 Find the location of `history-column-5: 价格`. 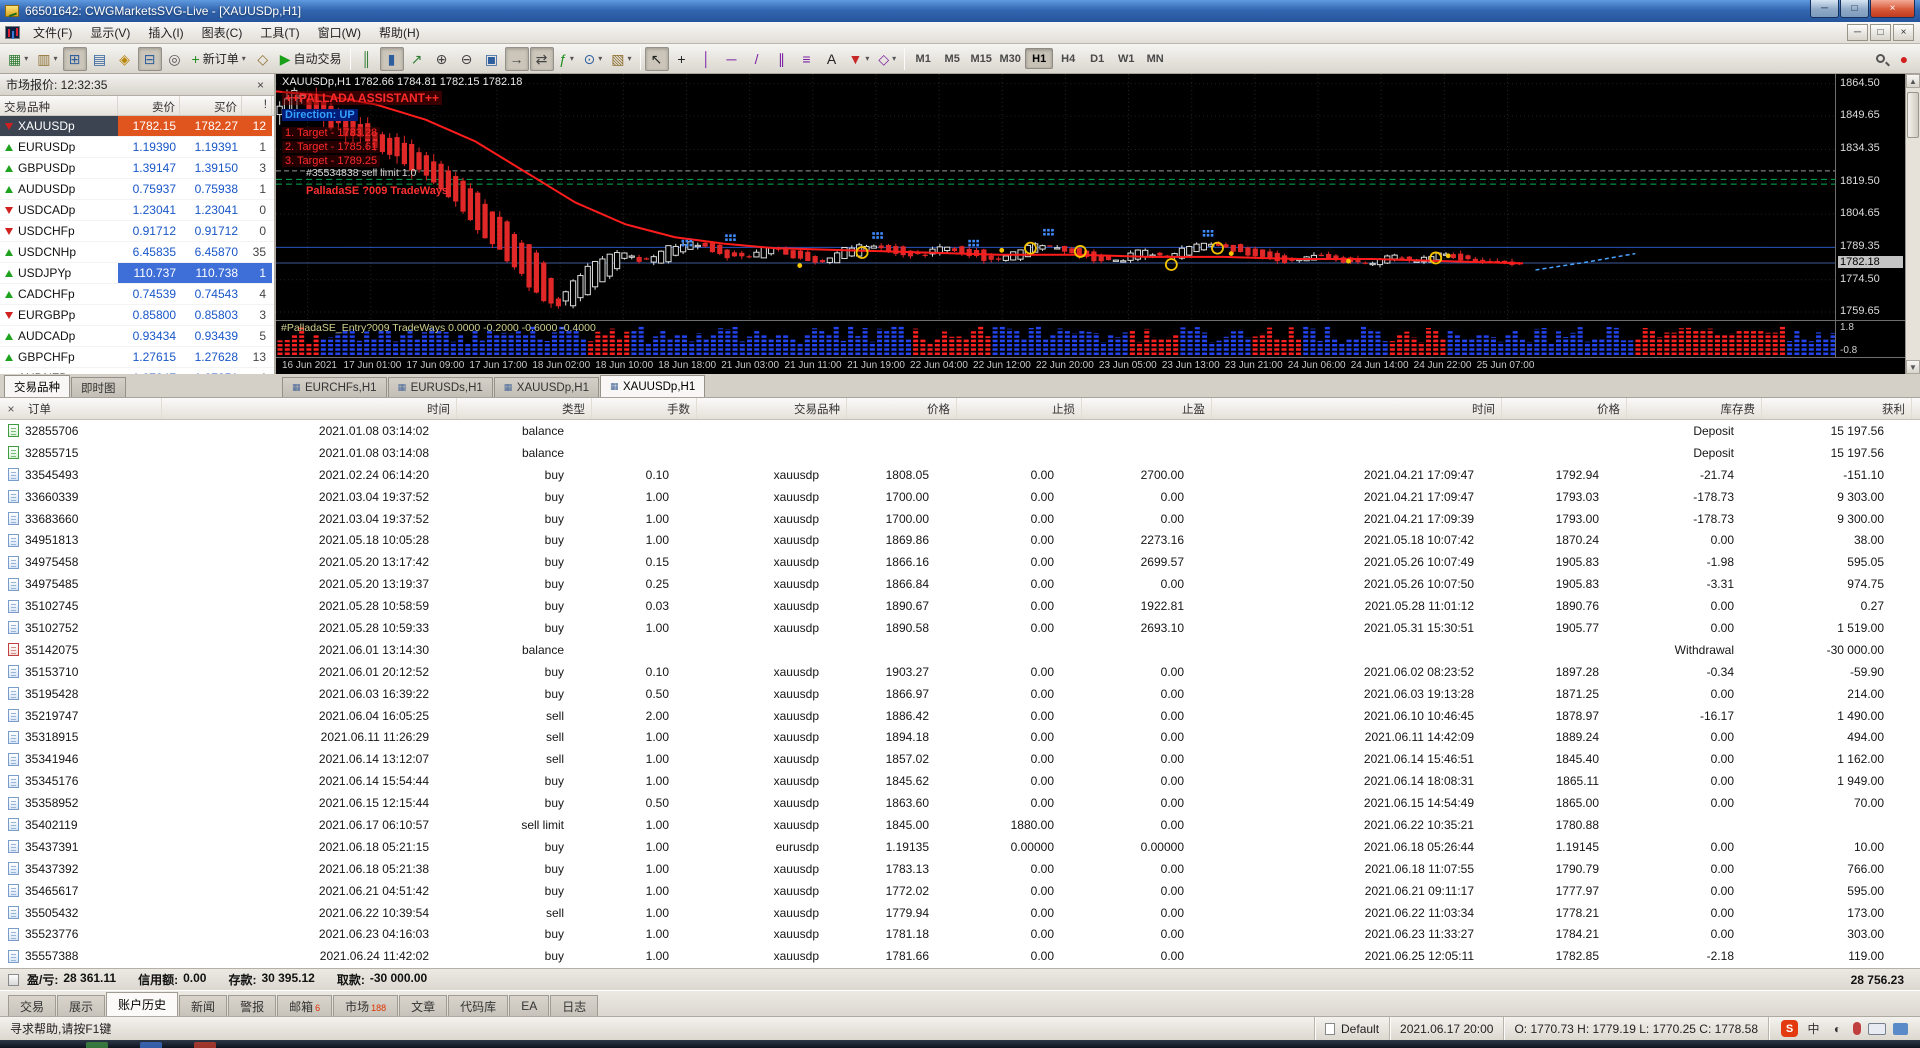

history-column-5: 价格 is located at coordinates (902, 408).